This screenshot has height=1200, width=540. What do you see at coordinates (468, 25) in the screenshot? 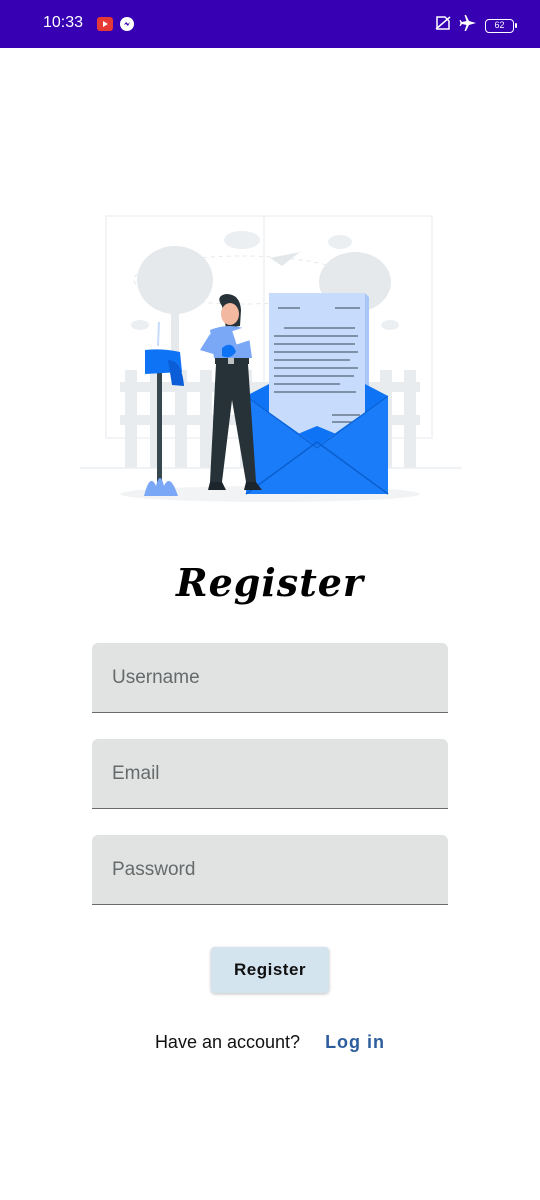
I see `airplane-mode-icon` at bounding box center [468, 25].